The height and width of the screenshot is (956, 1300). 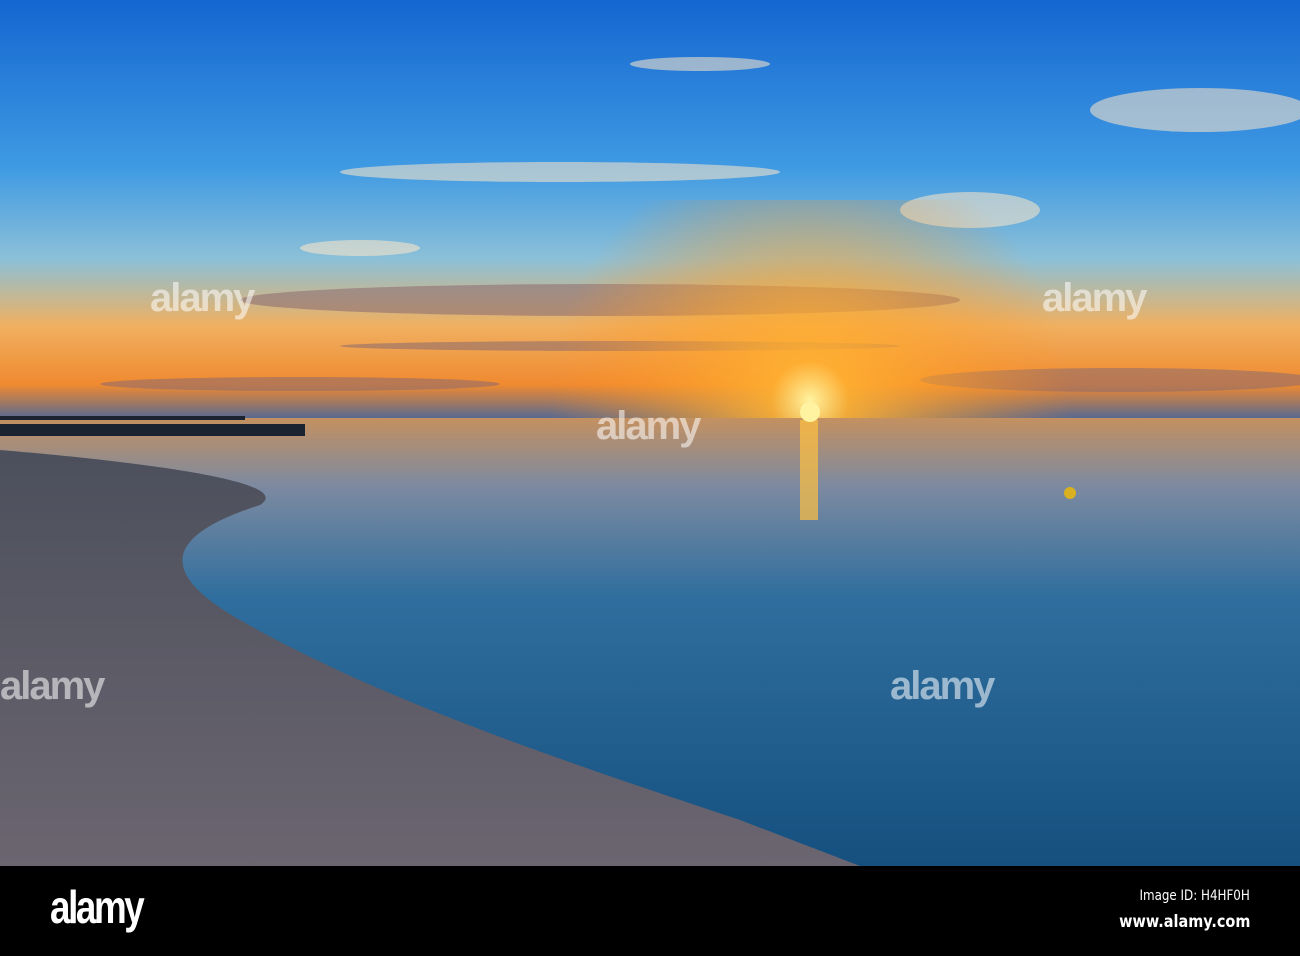 I want to click on sun, so click(x=810, y=412).